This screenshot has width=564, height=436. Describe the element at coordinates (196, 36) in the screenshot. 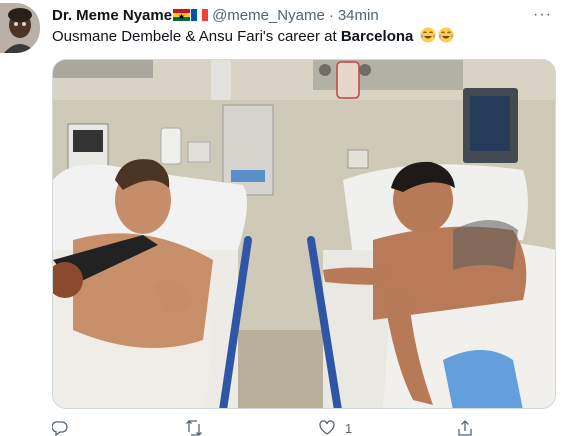

I see `tweet-text-part: Ousmane Dembele & Ansu Fari's career at` at that location.